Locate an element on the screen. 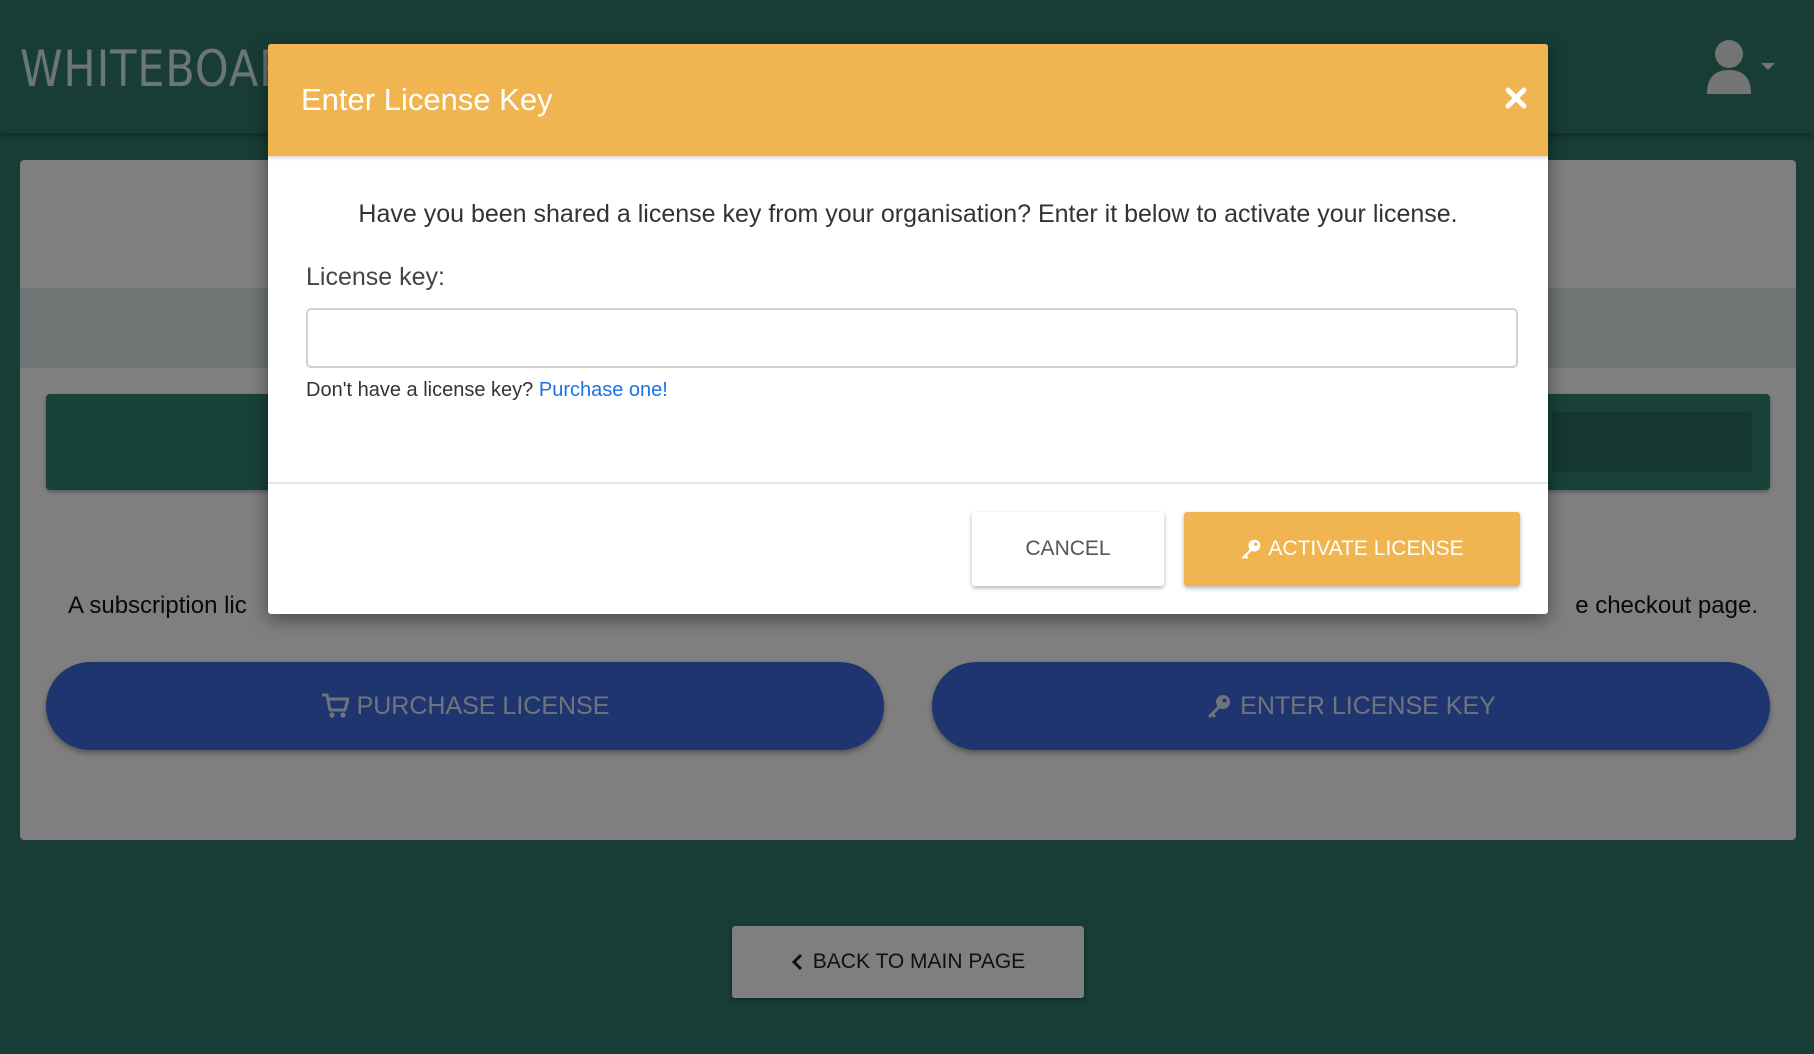 The height and width of the screenshot is (1054, 1814). help-text: Don't have a license key? is located at coordinates (420, 390).